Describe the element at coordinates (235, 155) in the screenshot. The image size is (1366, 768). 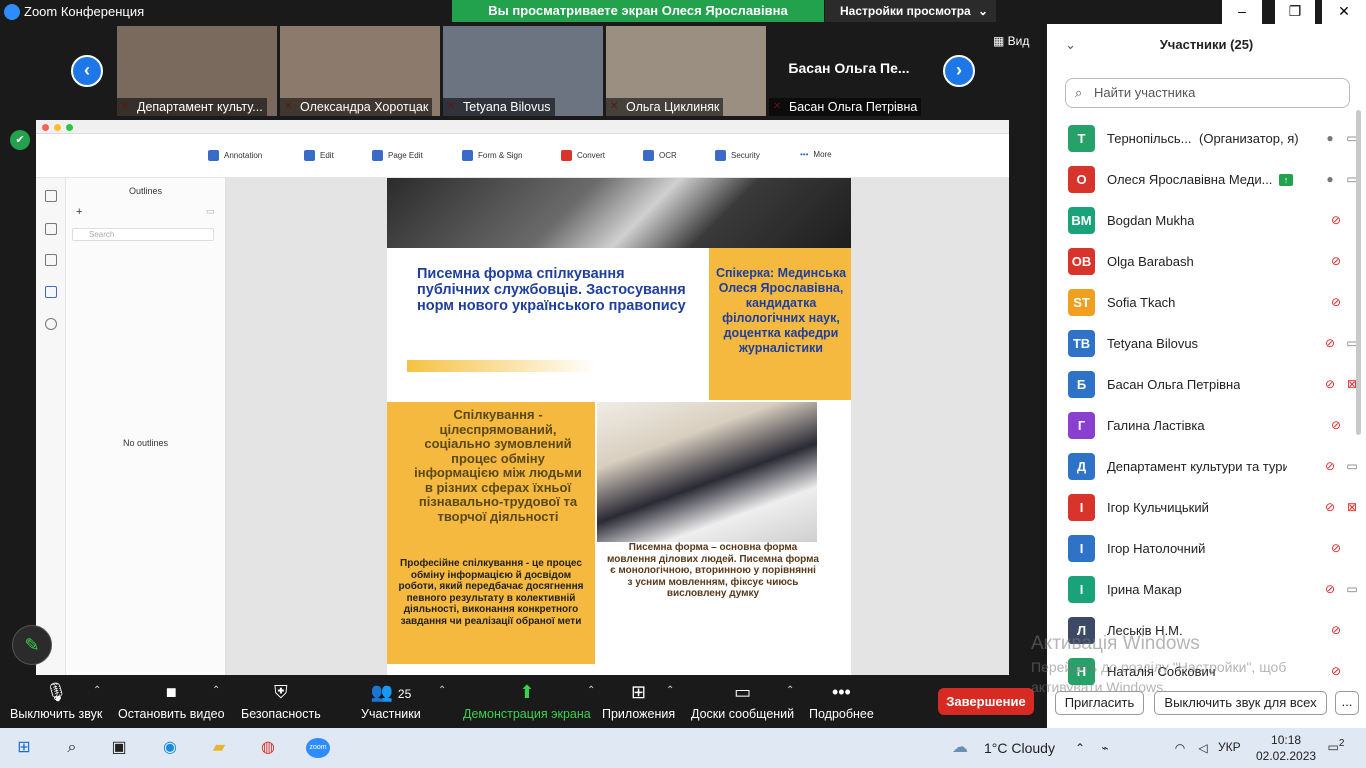
I see `annotation-button: Annotation` at that location.